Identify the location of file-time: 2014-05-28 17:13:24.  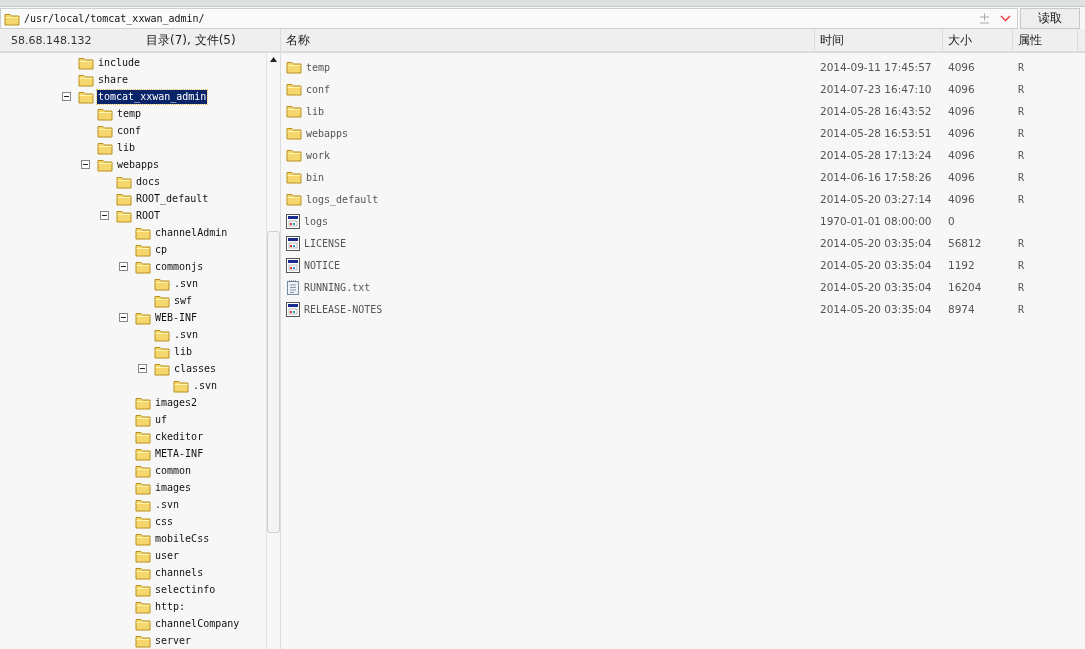
(876, 155).